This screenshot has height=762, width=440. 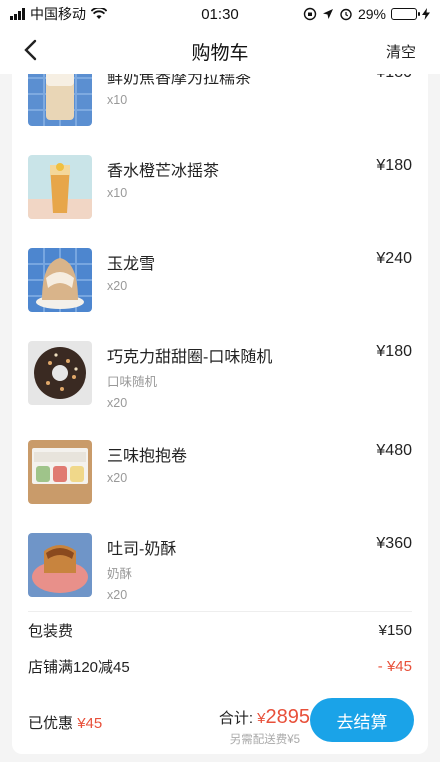 What do you see at coordinates (120, 574) in the screenshot?
I see `item-spec: 奶酥` at bounding box center [120, 574].